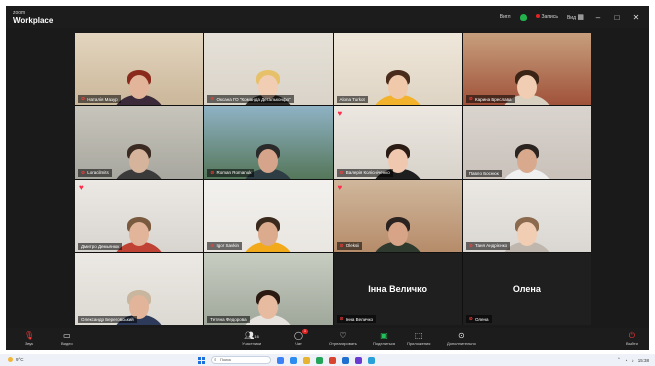  I want to click on participant-name-label: ⊘ Наталія Мазур, so click(99, 99).